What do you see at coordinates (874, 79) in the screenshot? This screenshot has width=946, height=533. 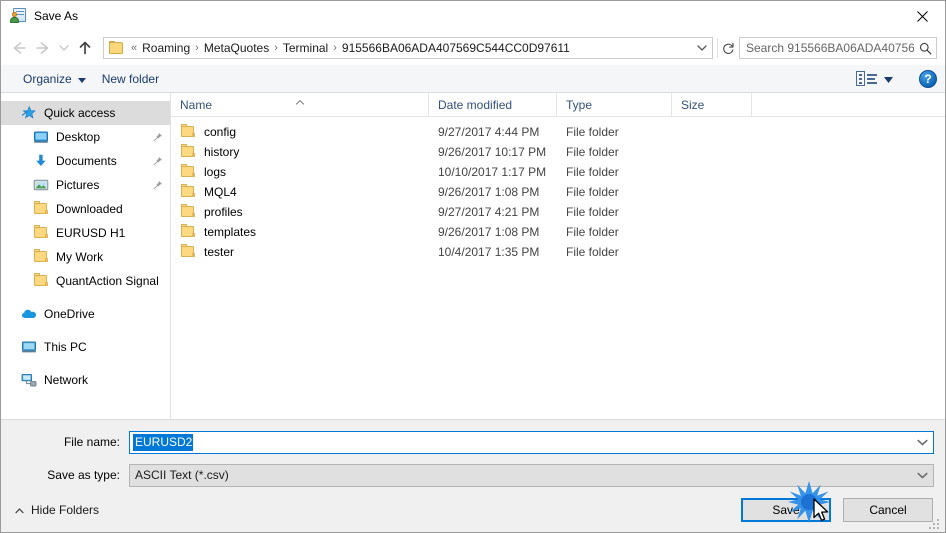 I see `view-layout-button` at bounding box center [874, 79].